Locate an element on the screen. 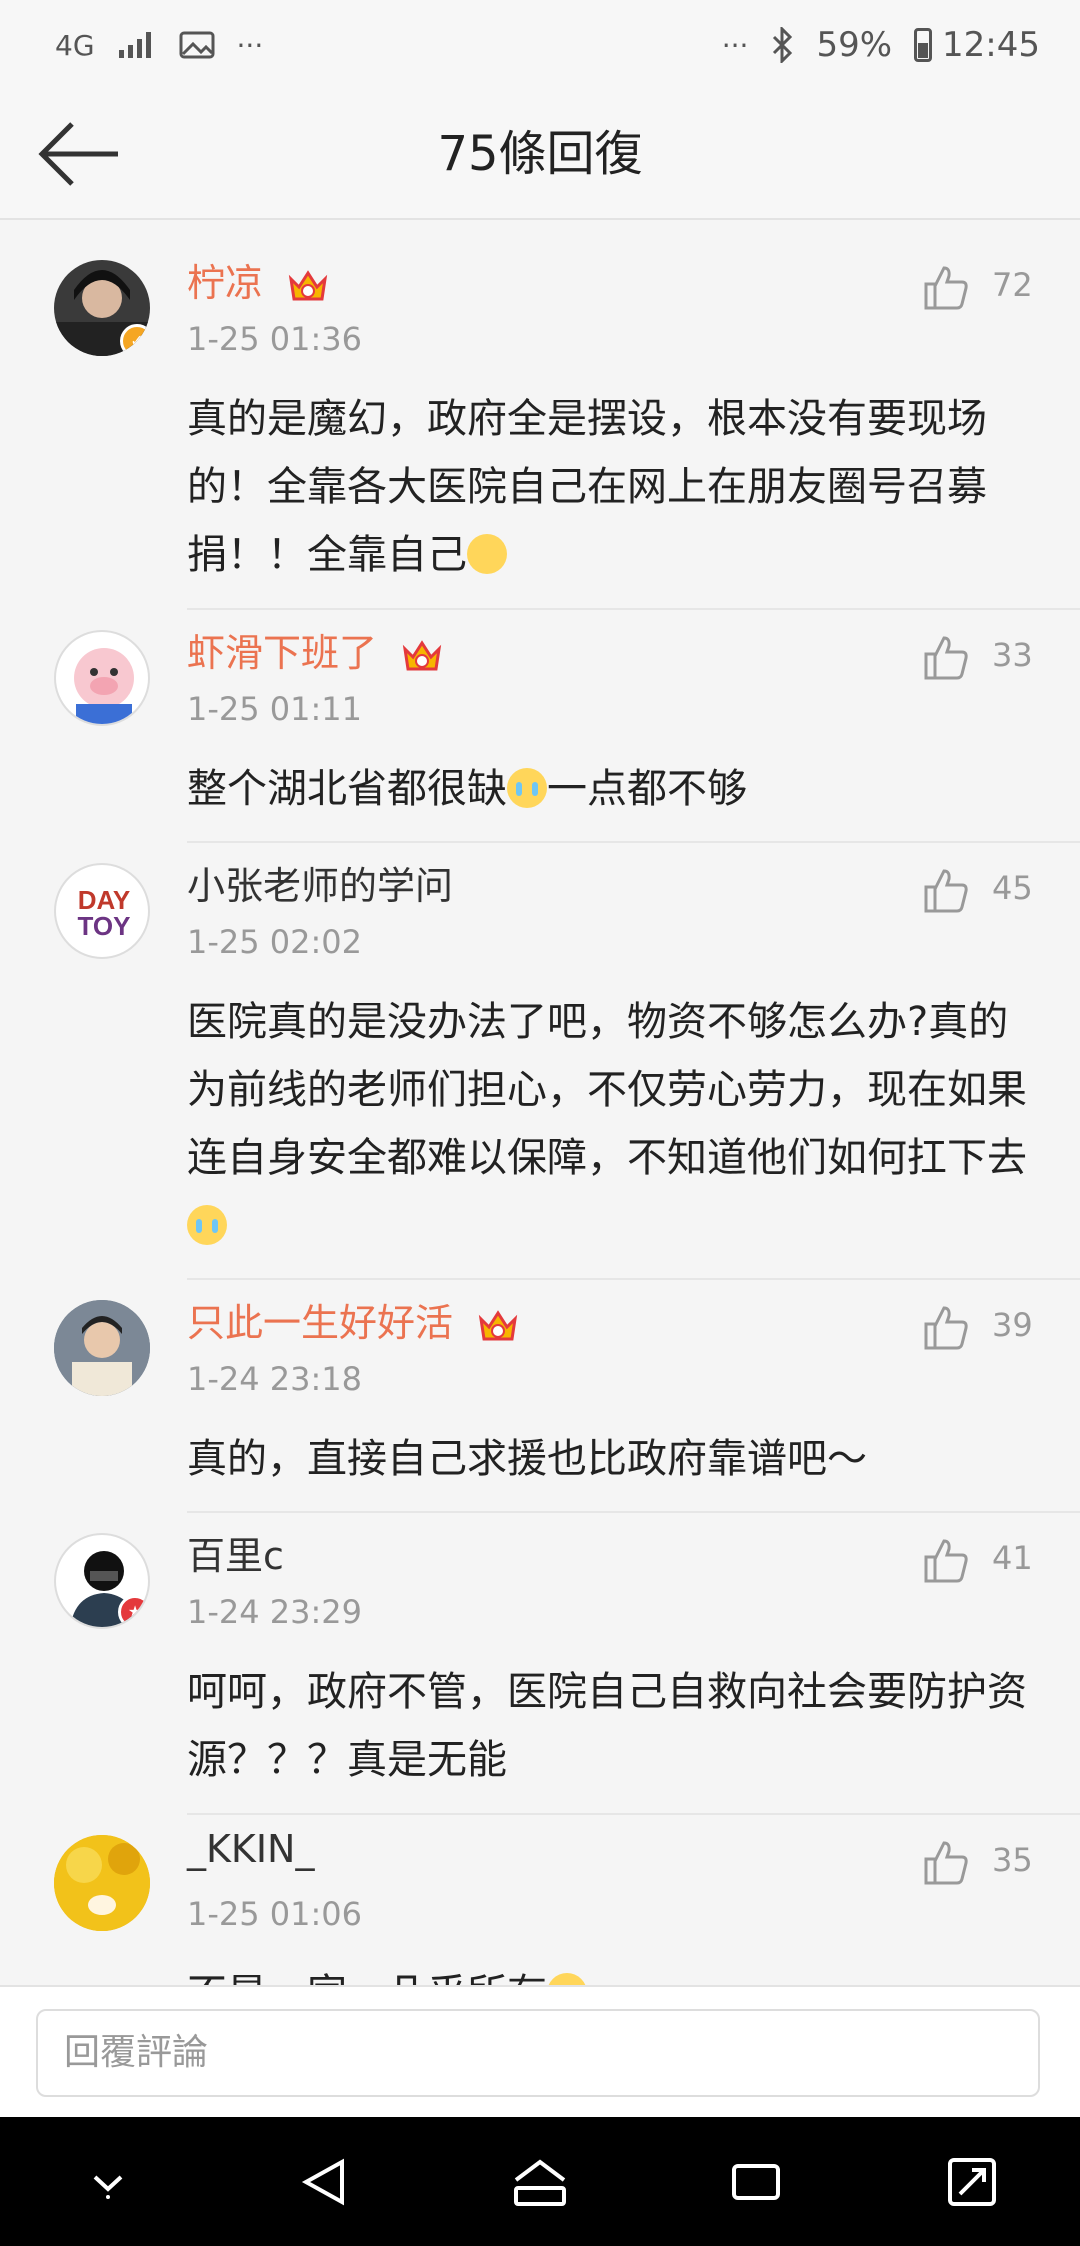  comment-text: 不是一家，几乎所有 is located at coordinates (612, 1972).